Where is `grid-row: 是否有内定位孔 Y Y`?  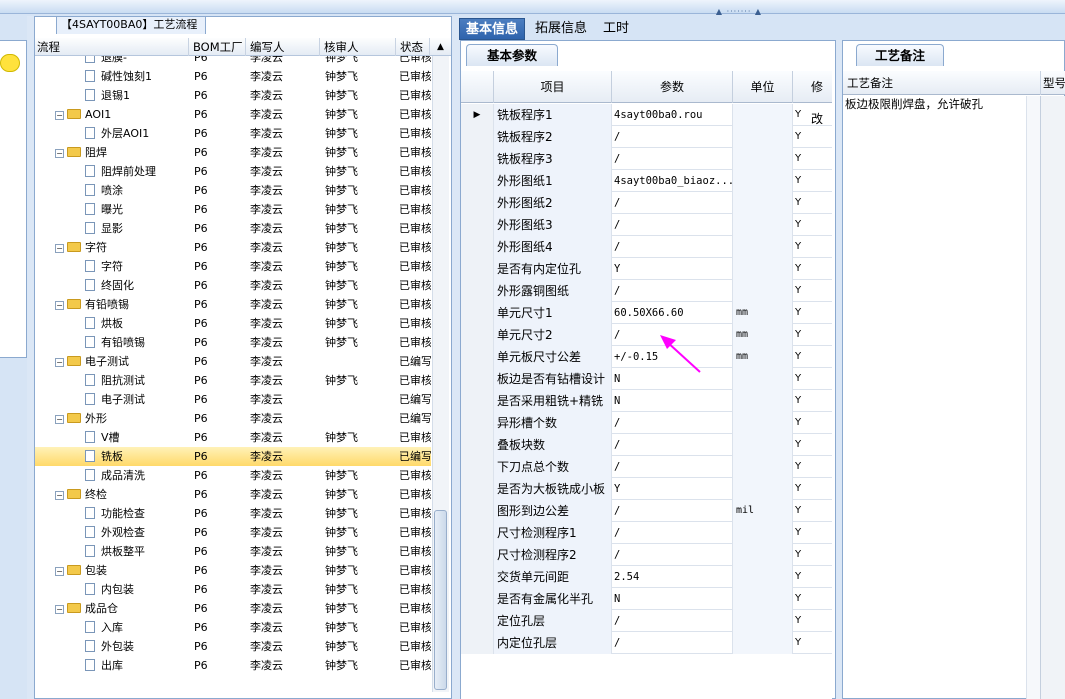 grid-row: 是否有内定位孔 Y Y is located at coordinates (646, 269).